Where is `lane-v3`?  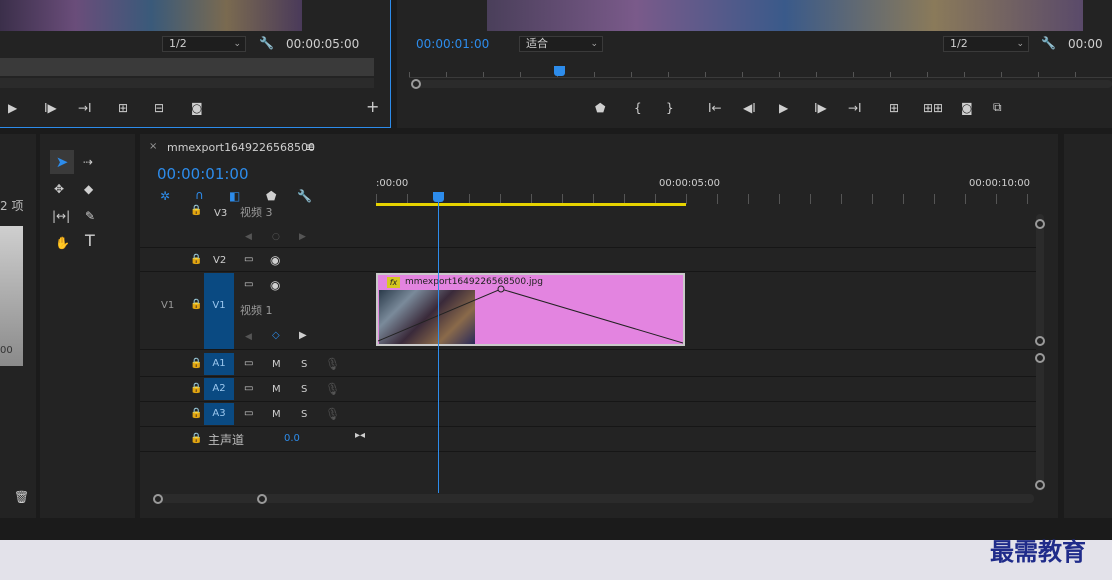
lane-v3 is located at coordinates (706, 227).